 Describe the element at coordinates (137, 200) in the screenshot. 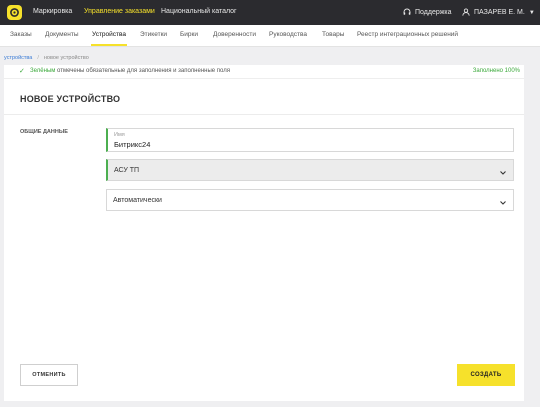

I see `mode-select-value: Автоматически` at that location.